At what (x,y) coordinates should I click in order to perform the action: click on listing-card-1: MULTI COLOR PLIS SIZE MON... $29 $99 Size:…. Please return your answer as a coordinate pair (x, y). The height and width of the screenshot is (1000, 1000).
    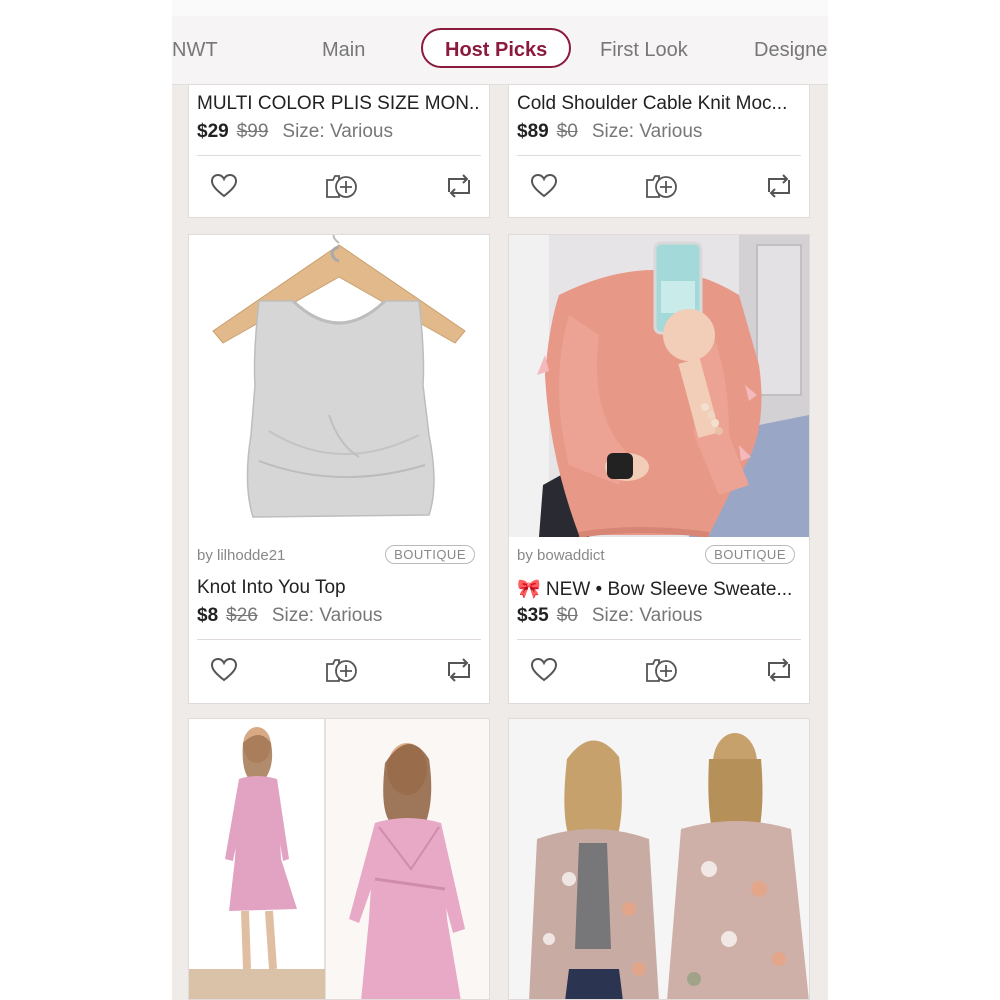
    Looking at the image, I should click on (339, 151).